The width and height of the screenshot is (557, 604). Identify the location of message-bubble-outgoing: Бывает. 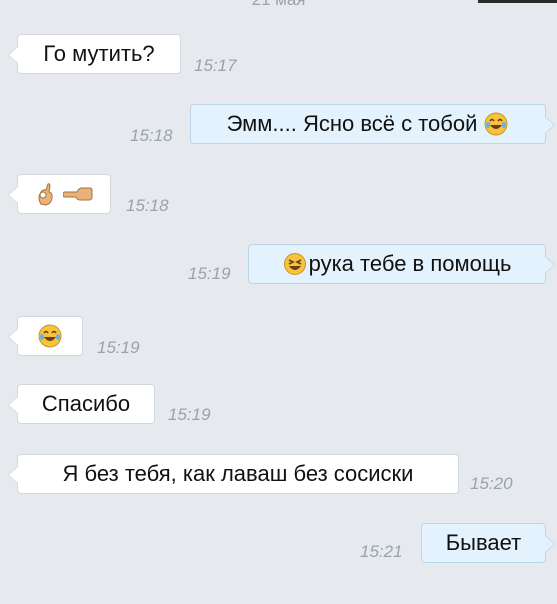
(488, 543).